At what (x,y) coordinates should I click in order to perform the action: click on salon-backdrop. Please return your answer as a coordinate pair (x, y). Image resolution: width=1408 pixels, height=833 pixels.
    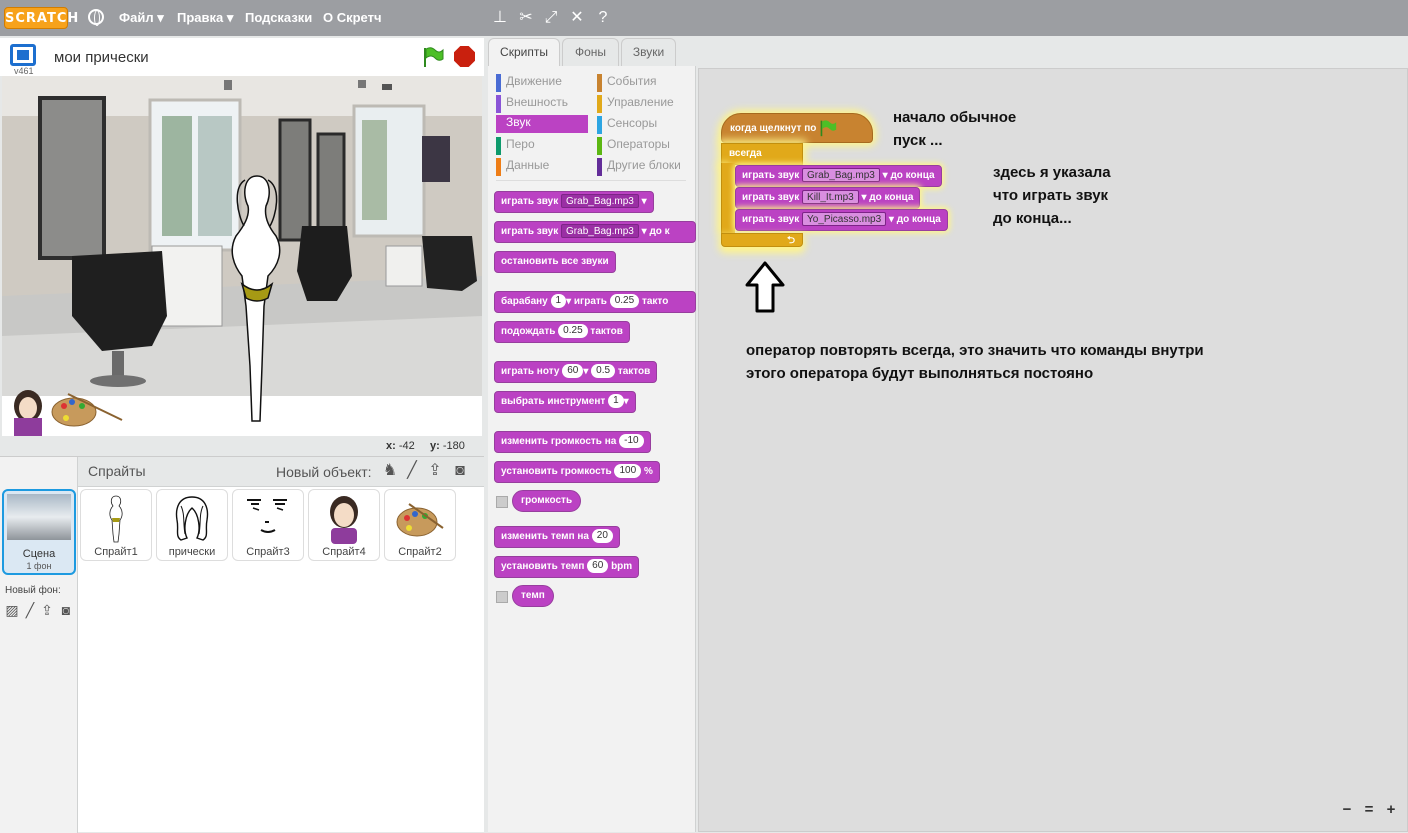
    Looking at the image, I should click on (242, 256).